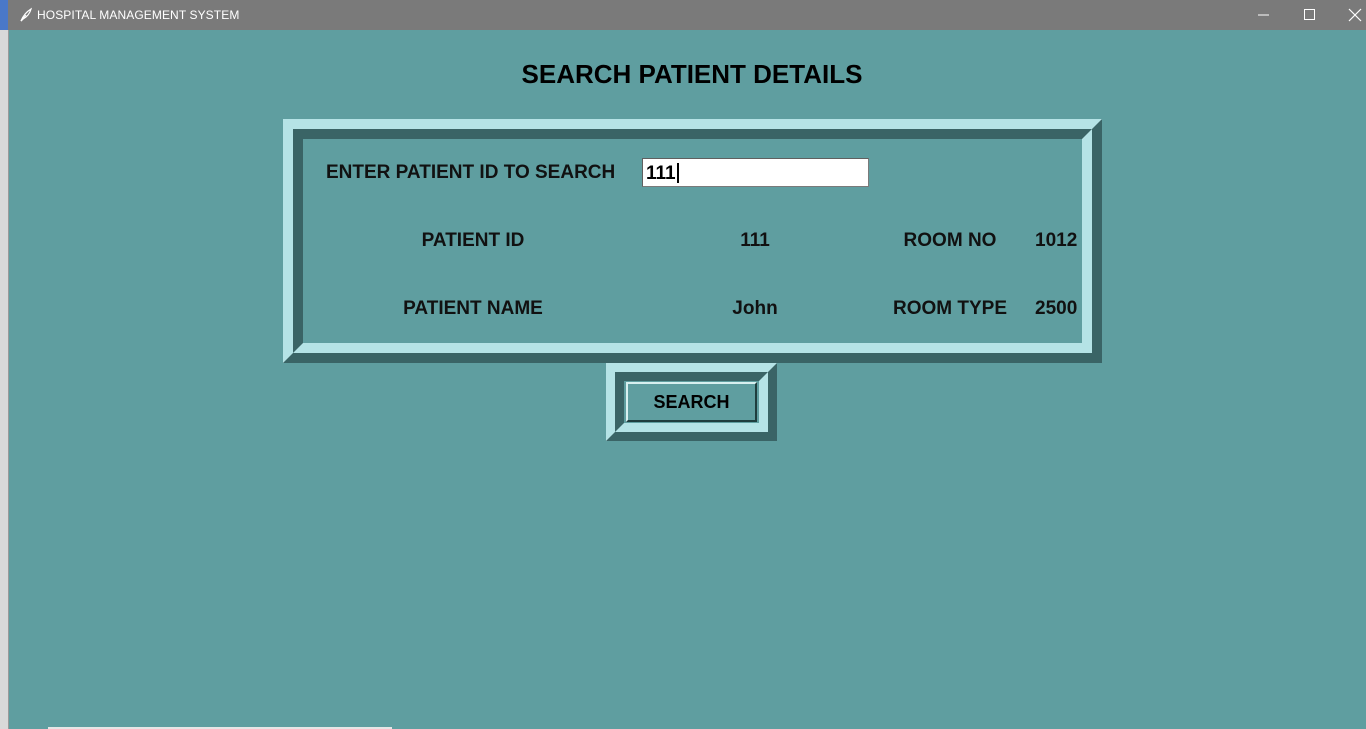  I want to click on minimize-button, so click(1264, 15).